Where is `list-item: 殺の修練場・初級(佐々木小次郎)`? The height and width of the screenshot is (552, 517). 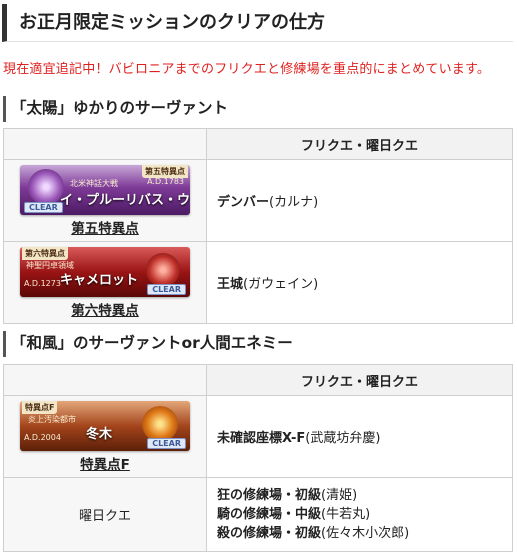 list-item: 殺の修練場・初級(佐々木小次郎) is located at coordinates (364, 533).